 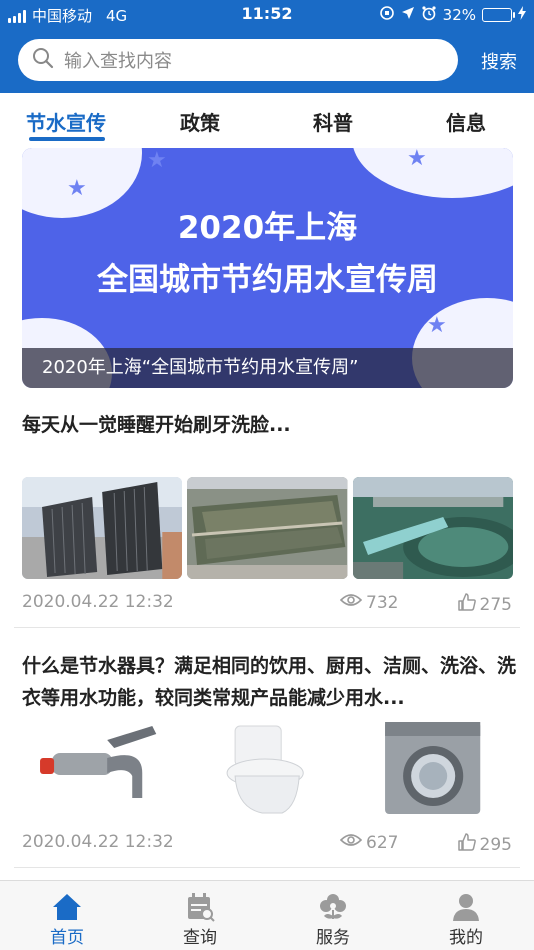 I want to click on tab-science: 科普, so click(x=333, y=121).